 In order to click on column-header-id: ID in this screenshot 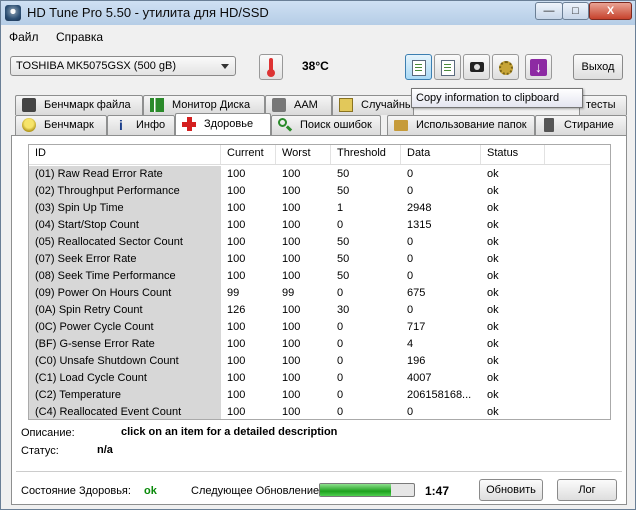, I will do `click(125, 154)`.